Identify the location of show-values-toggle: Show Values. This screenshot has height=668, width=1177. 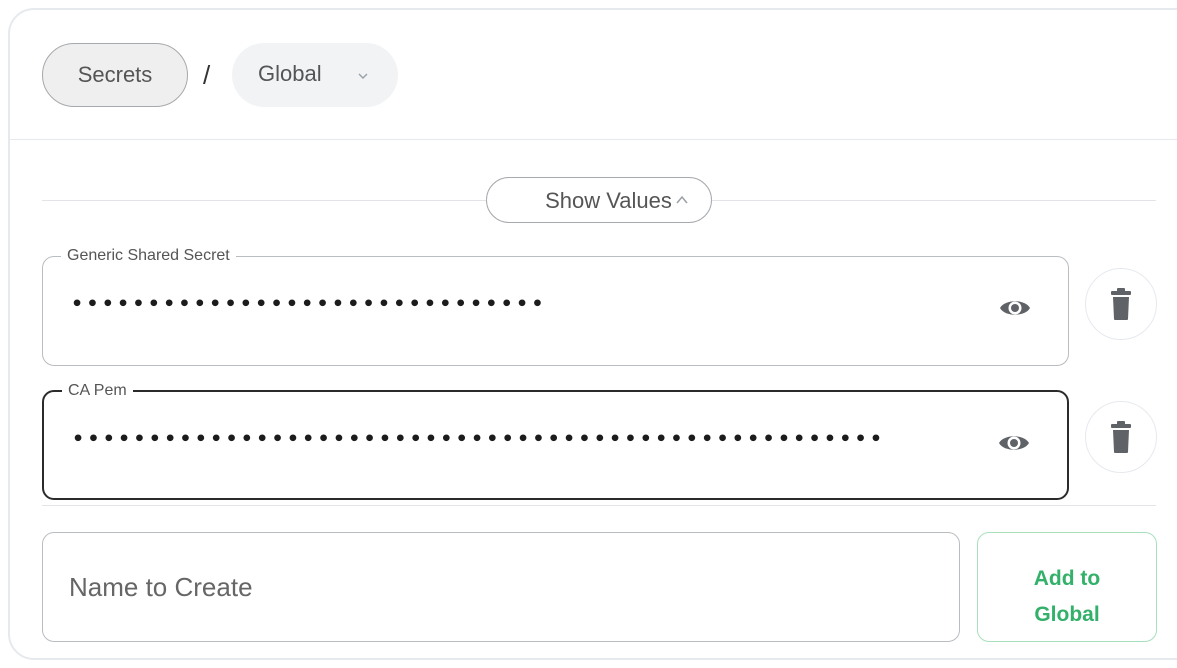
(599, 200).